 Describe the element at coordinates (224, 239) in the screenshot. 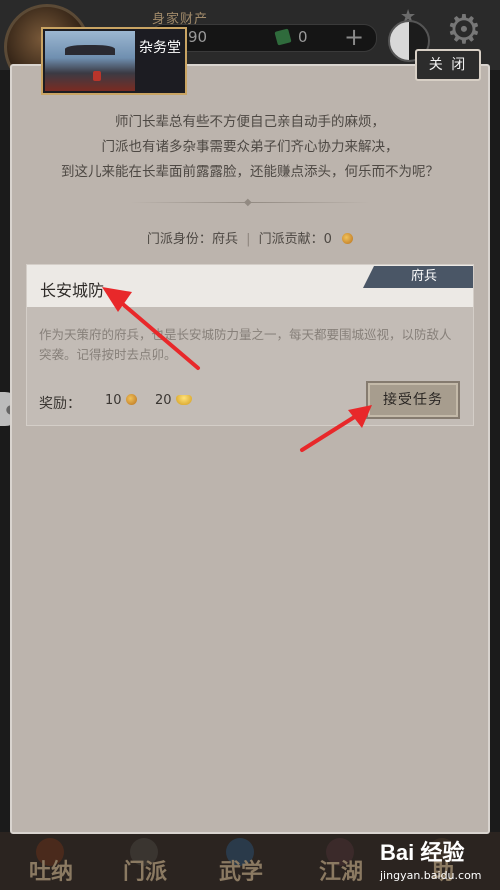

I see `identity-value: 府兵` at that location.